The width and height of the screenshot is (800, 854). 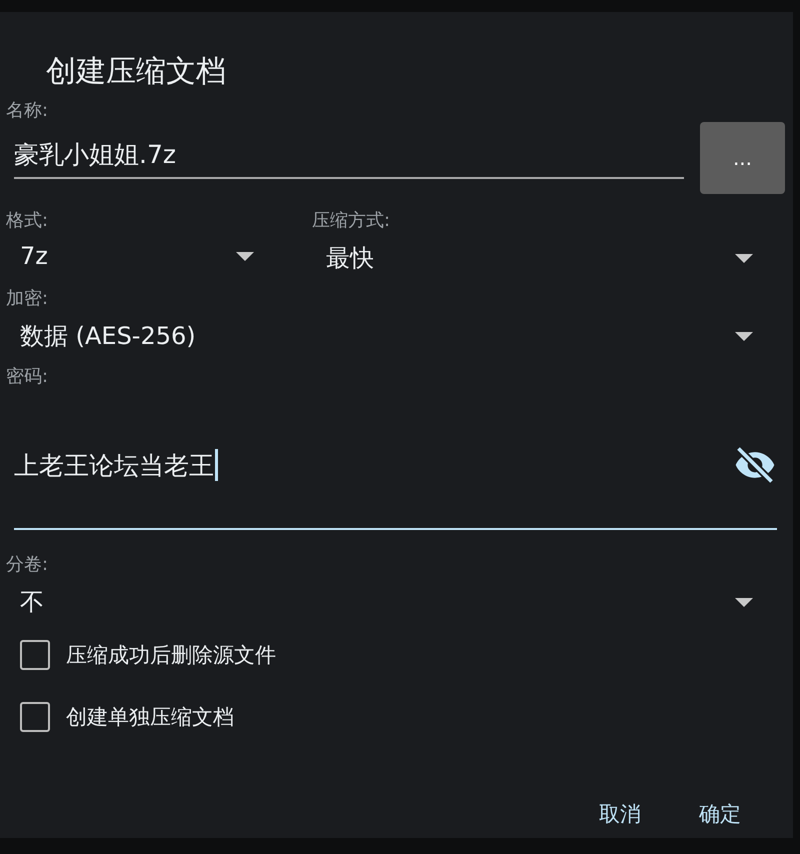 What do you see at coordinates (396, 604) in the screenshot?
I see `split-dropdown: 不` at bounding box center [396, 604].